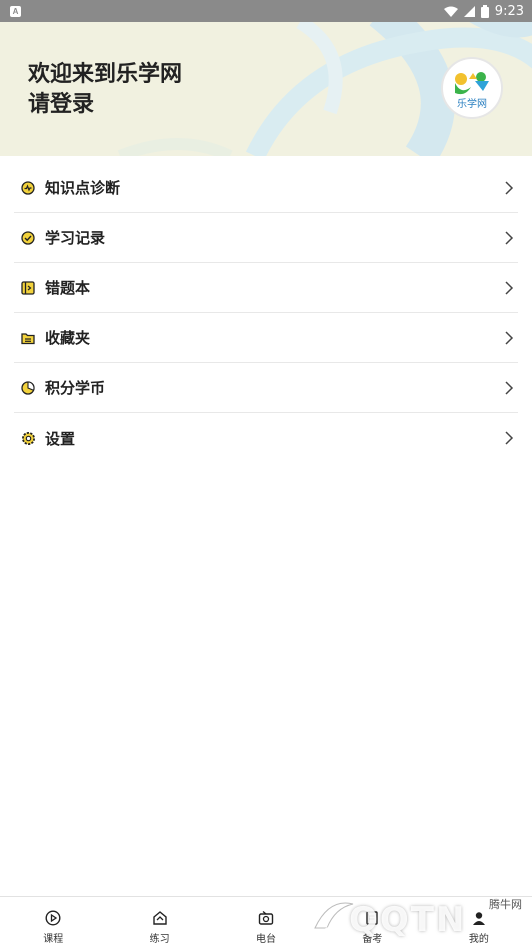 This screenshot has height=946, width=532. What do you see at coordinates (28, 338) in the screenshot?
I see `folder-icon` at bounding box center [28, 338].